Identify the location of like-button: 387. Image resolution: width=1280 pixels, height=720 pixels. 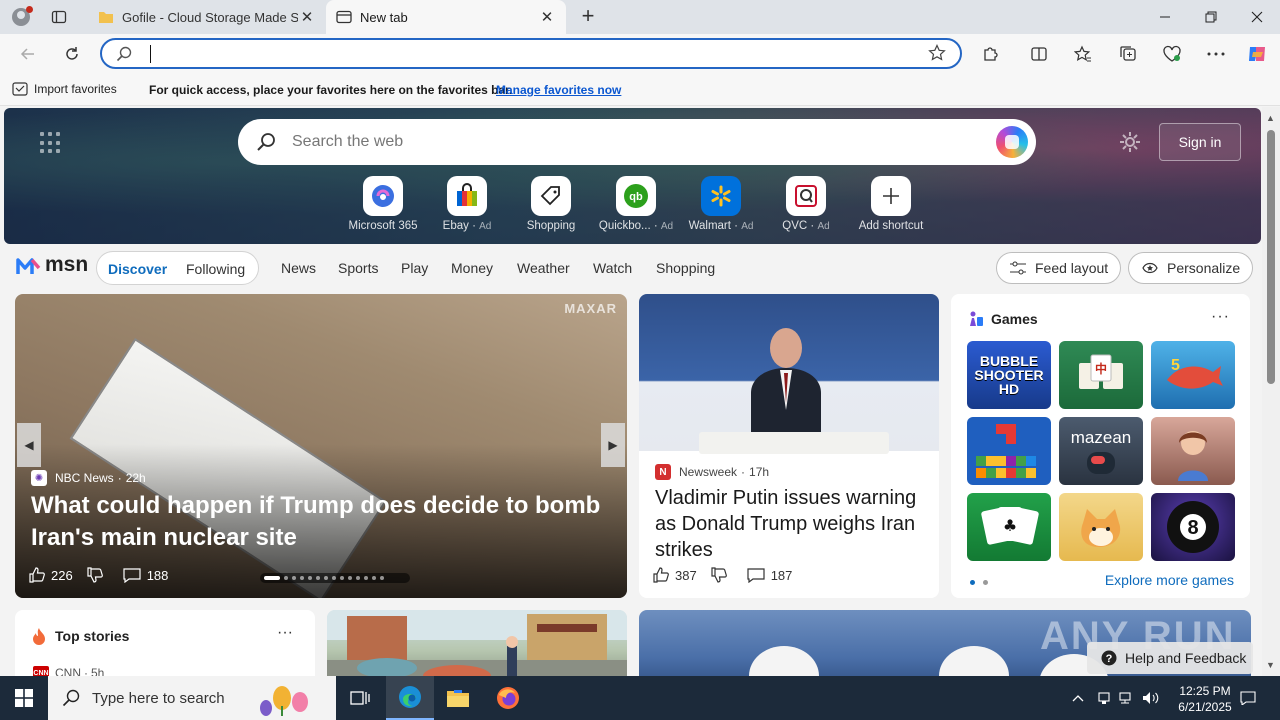
(675, 575).